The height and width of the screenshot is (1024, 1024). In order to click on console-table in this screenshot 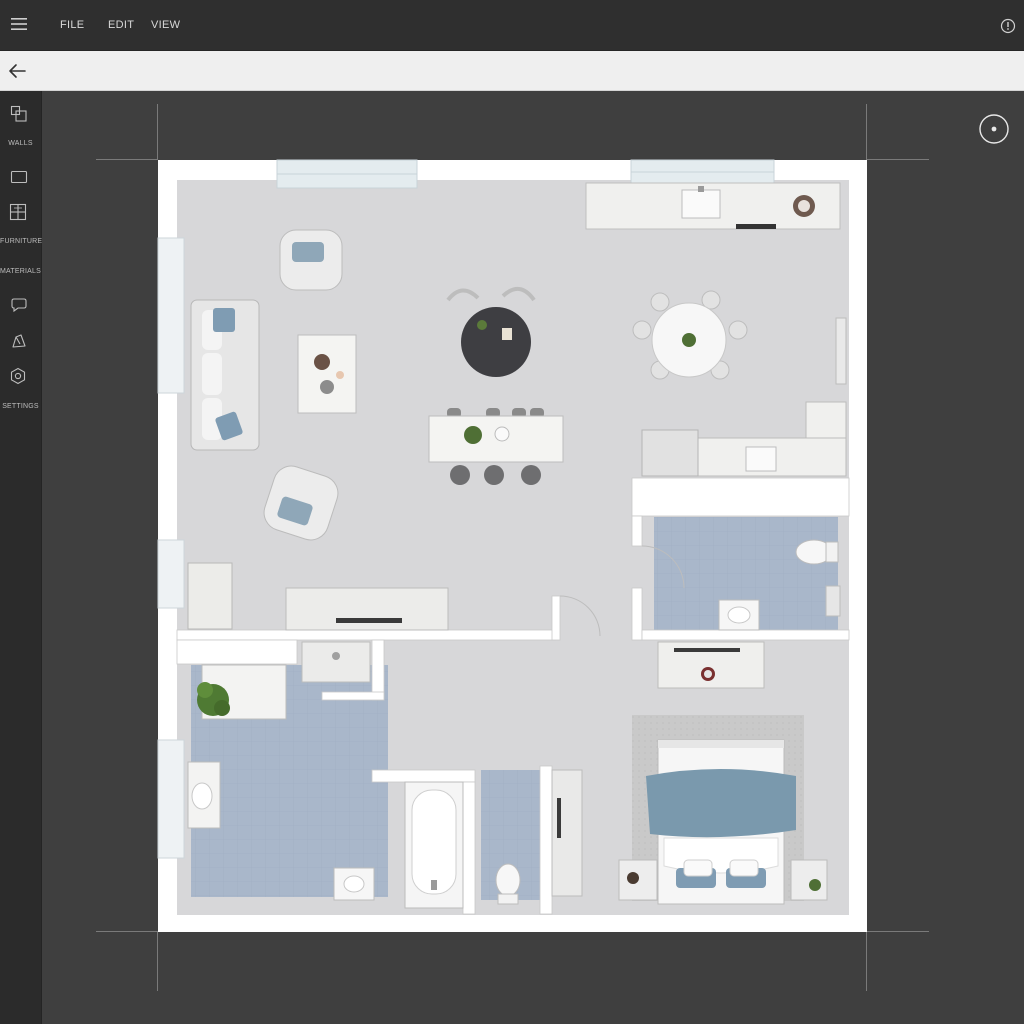, I will do `click(711, 665)`.